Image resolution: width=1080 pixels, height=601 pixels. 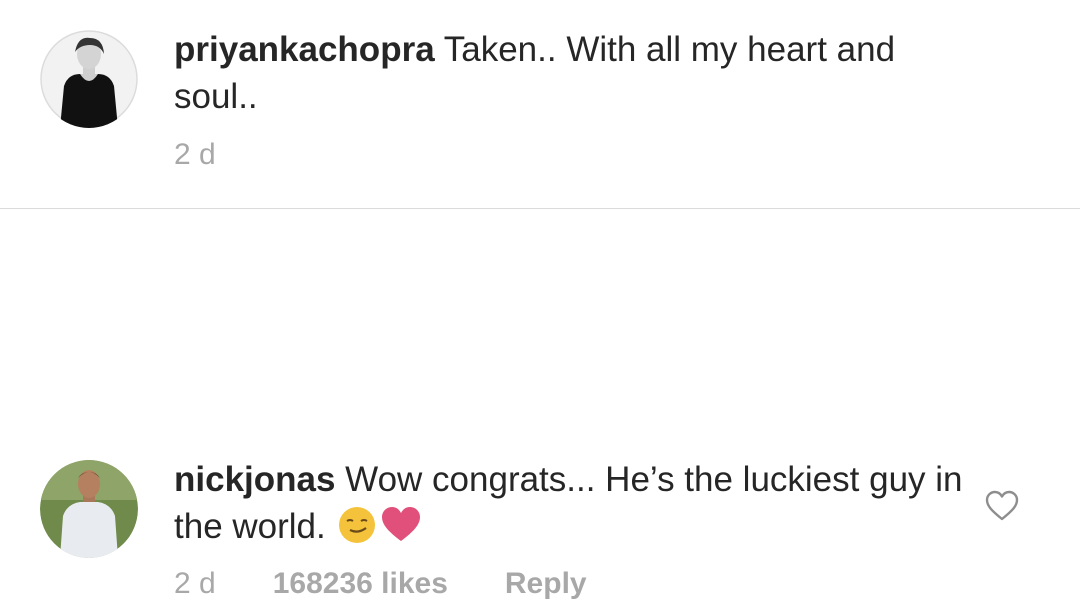 I want to click on pink-heart-emoji, so click(x=401, y=524).